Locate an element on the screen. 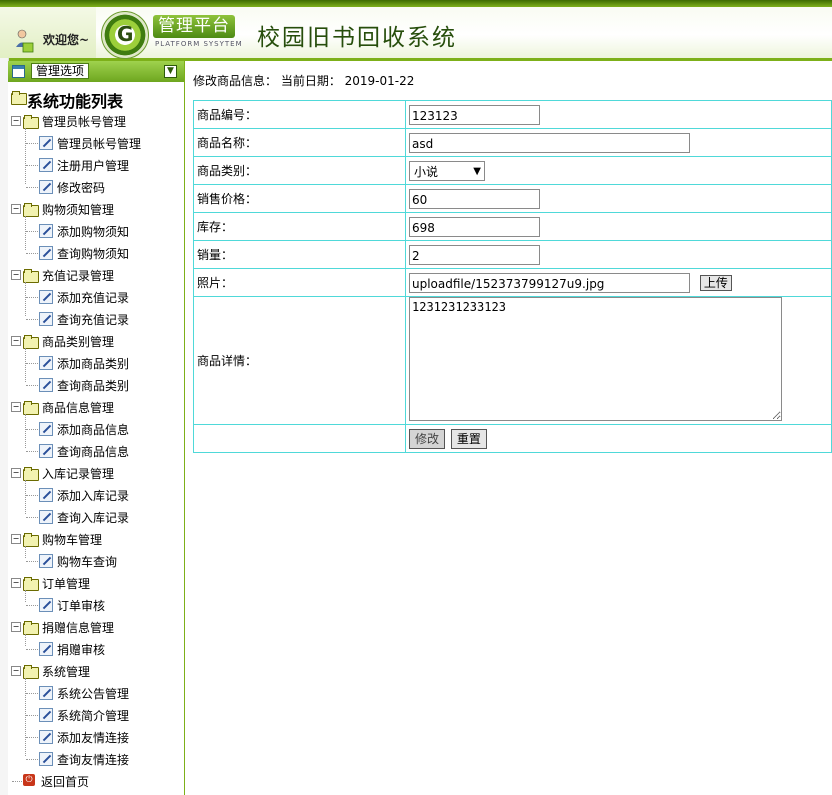  price-label: 销售价格： is located at coordinates (299, 198).